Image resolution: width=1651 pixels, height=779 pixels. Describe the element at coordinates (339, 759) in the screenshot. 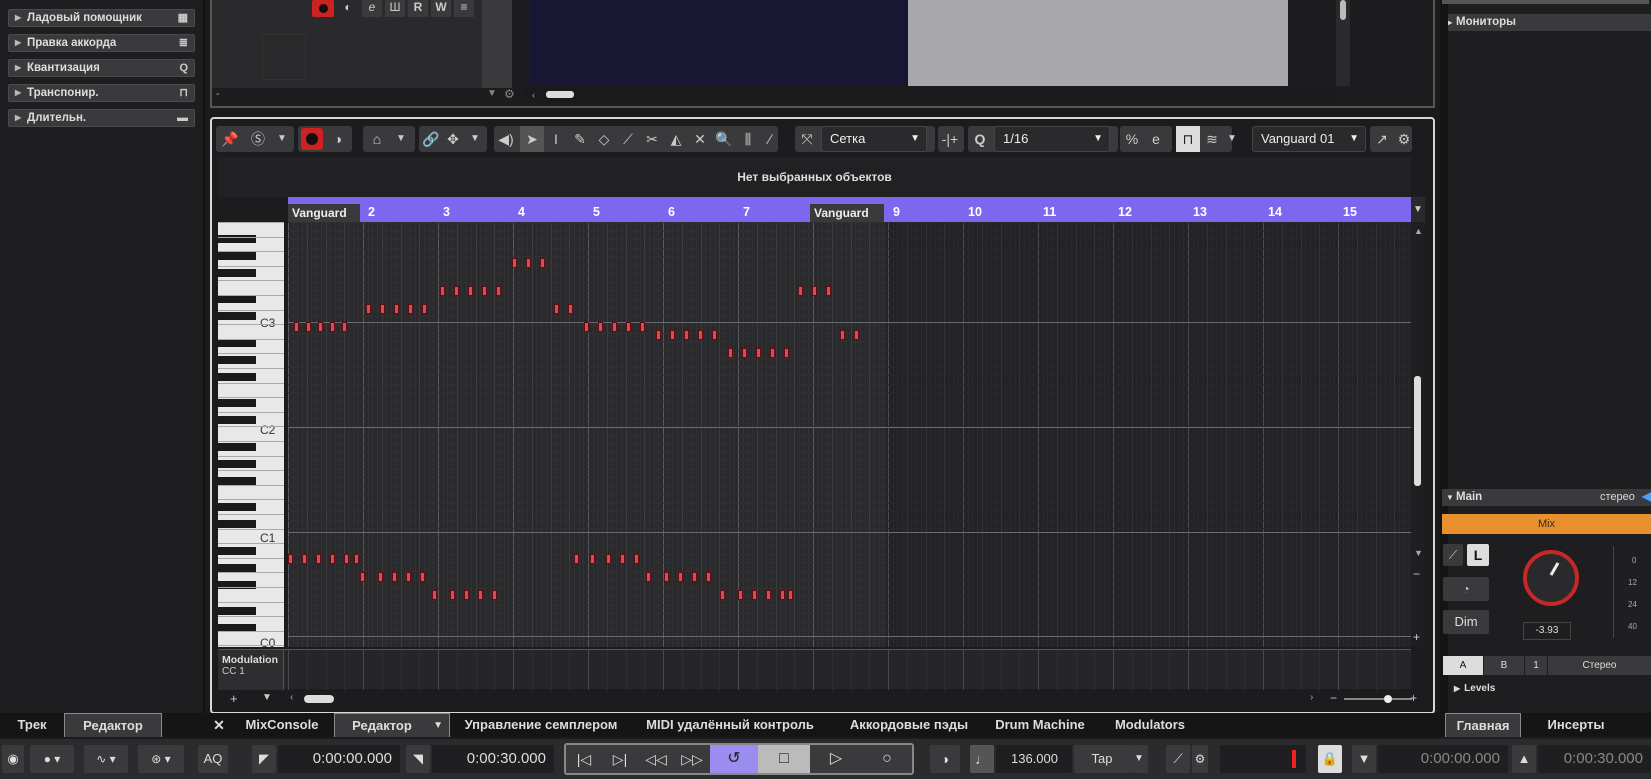

I see `left-locator-field: 0:00:00.000` at that location.